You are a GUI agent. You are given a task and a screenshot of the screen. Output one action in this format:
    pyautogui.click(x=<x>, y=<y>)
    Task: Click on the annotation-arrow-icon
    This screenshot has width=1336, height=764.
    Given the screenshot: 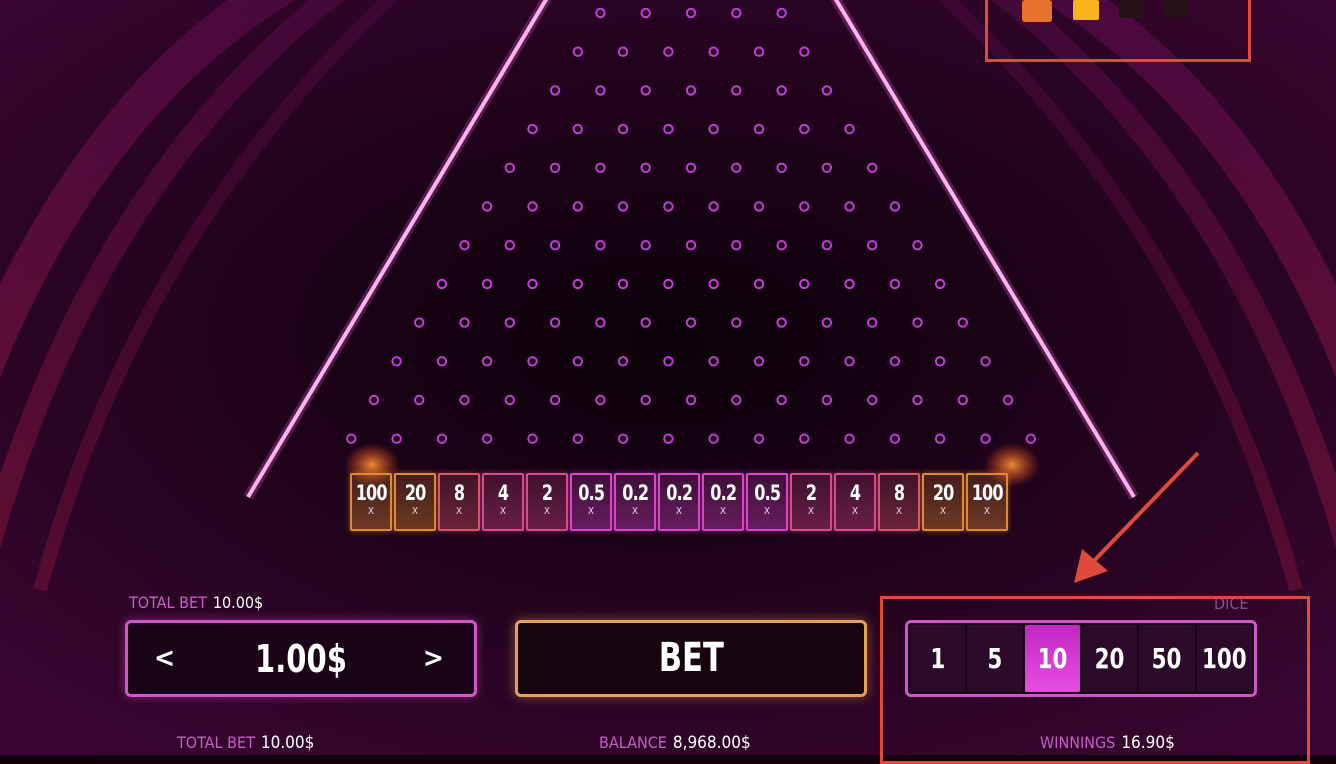 What is the action you would take?
    pyautogui.click(x=1137, y=517)
    